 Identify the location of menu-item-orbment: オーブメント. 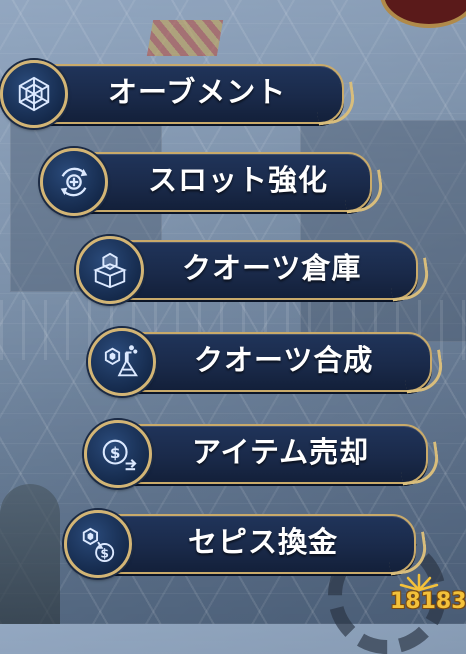
(180, 94).